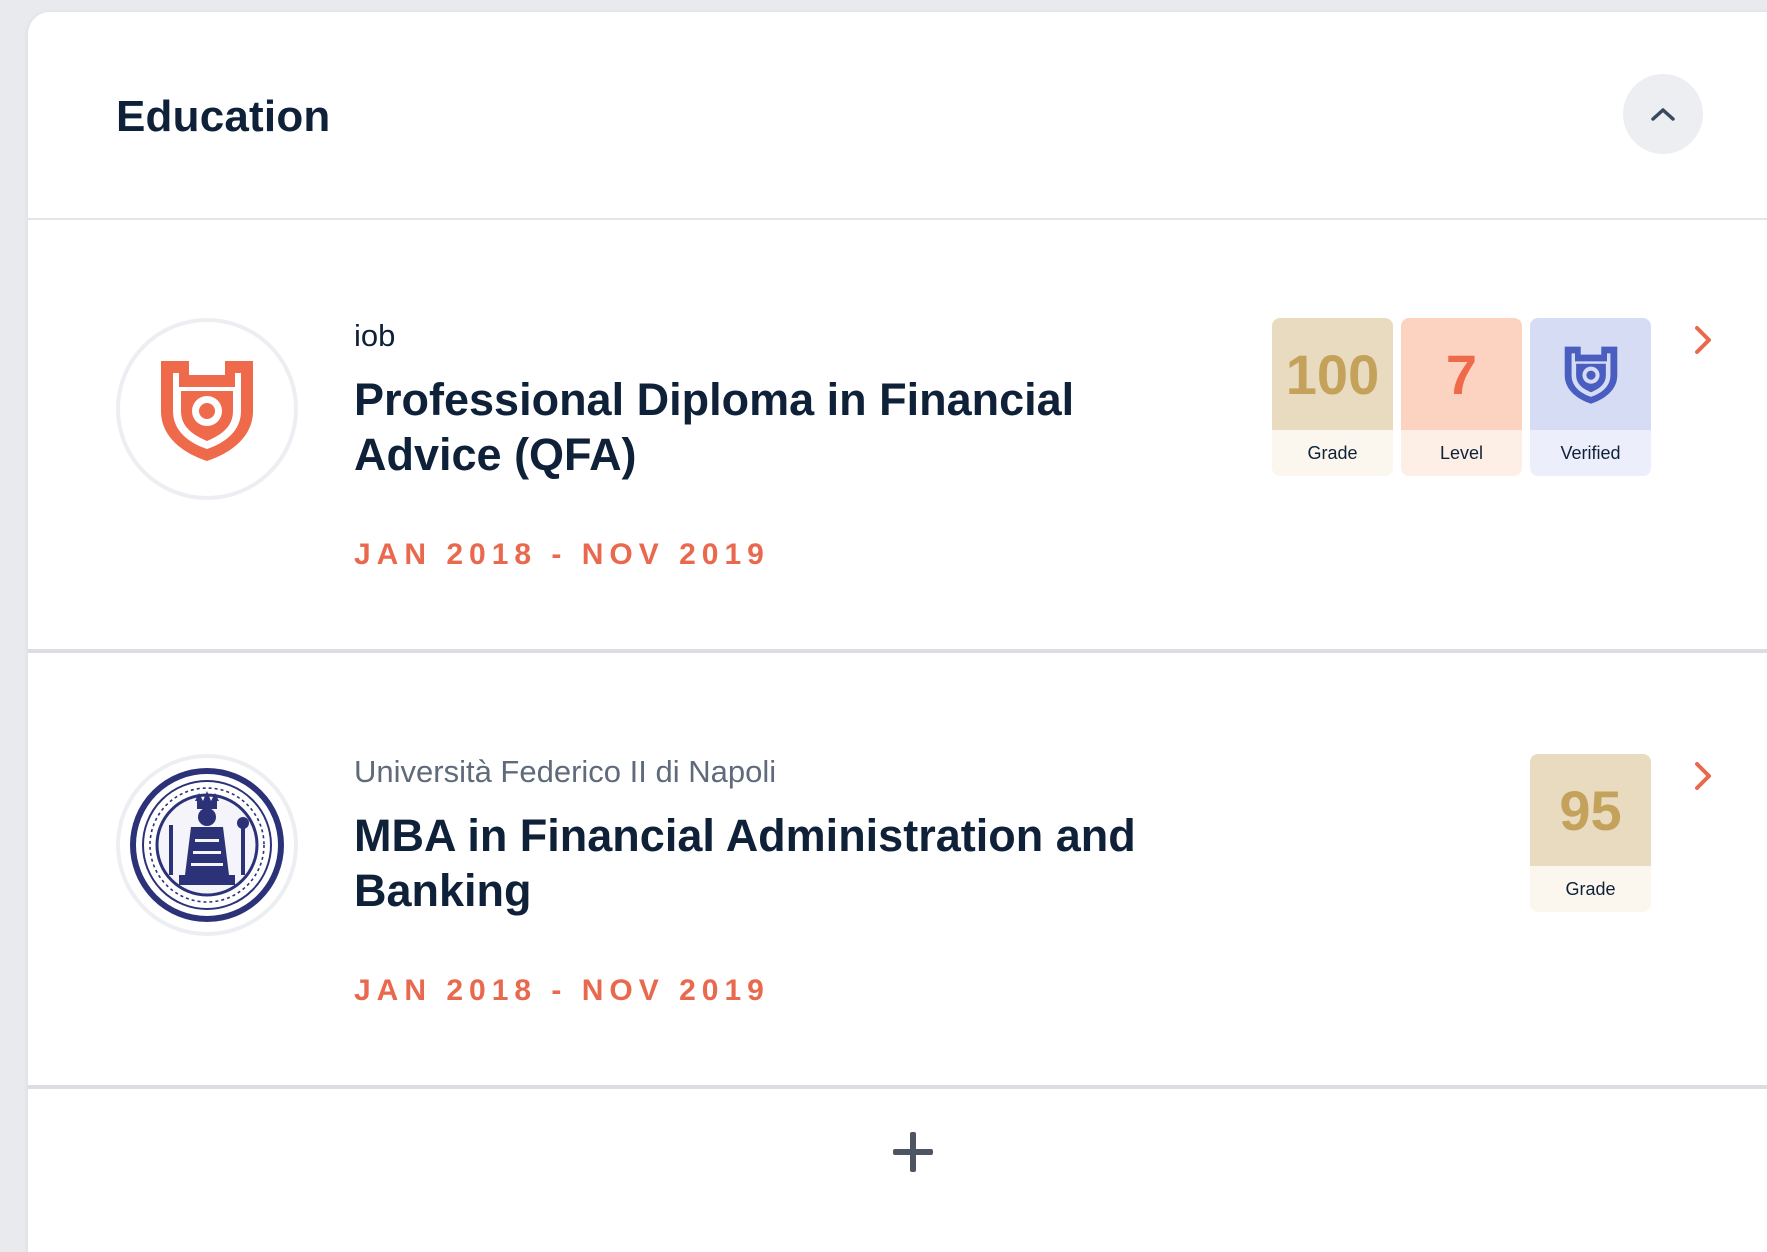 The height and width of the screenshot is (1252, 1767). Describe the element at coordinates (1590, 375) in the screenshot. I see `shield-icon` at that location.